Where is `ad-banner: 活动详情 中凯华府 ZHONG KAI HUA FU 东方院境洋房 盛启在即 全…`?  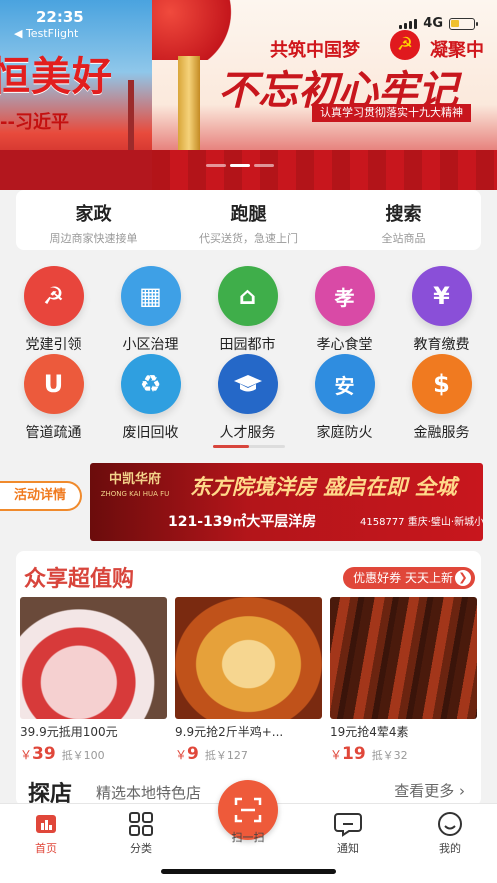 ad-banner: 活动详情 中凯华府 ZHONG KAI HUA FU 东方院境洋房 盛启在即 全… is located at coordinates (248, 502).